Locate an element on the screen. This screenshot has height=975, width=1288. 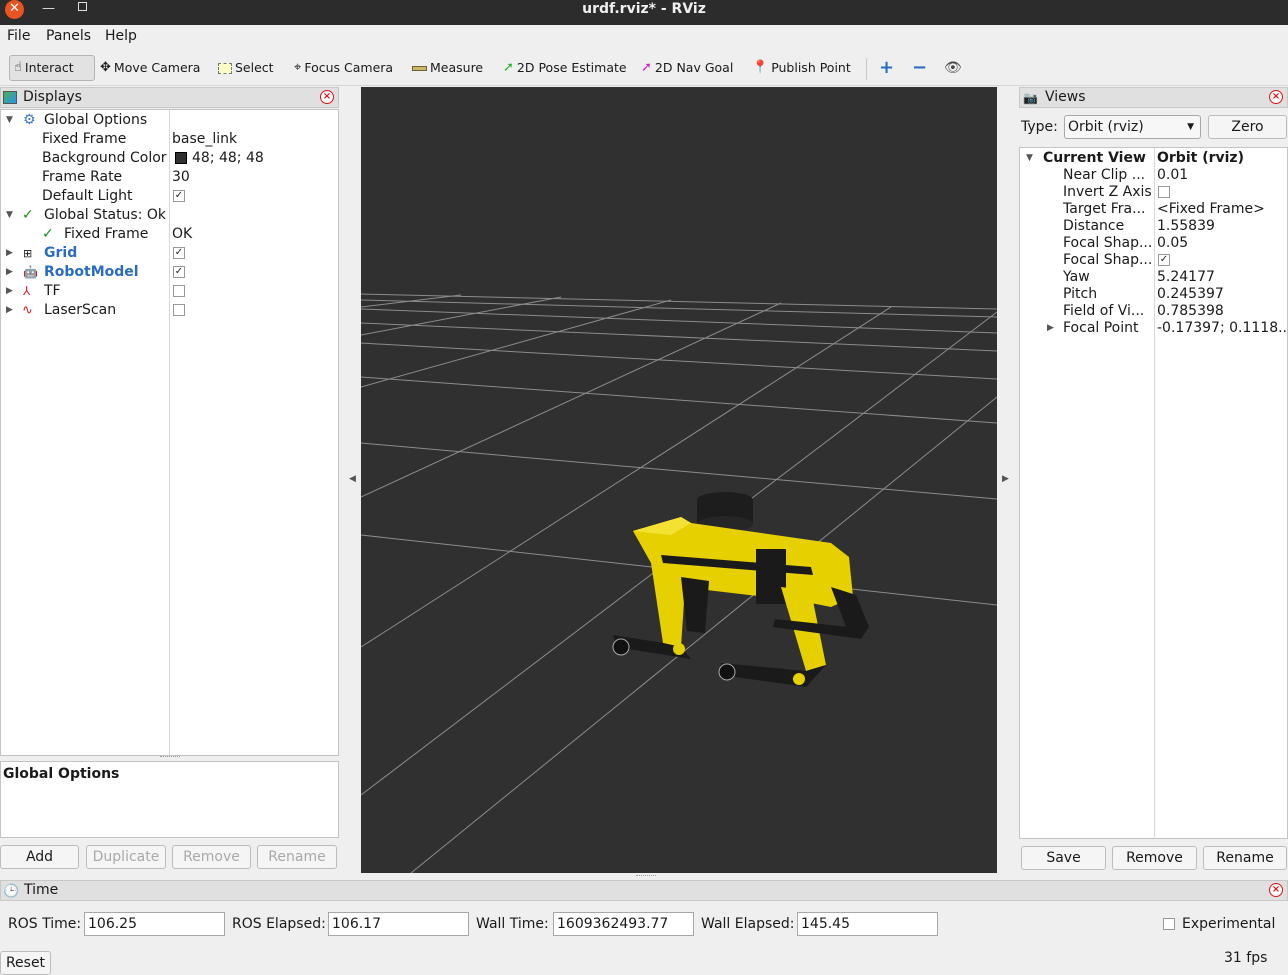
magenta-arrow-icon: ➚ is located at coordinates (646, 67).